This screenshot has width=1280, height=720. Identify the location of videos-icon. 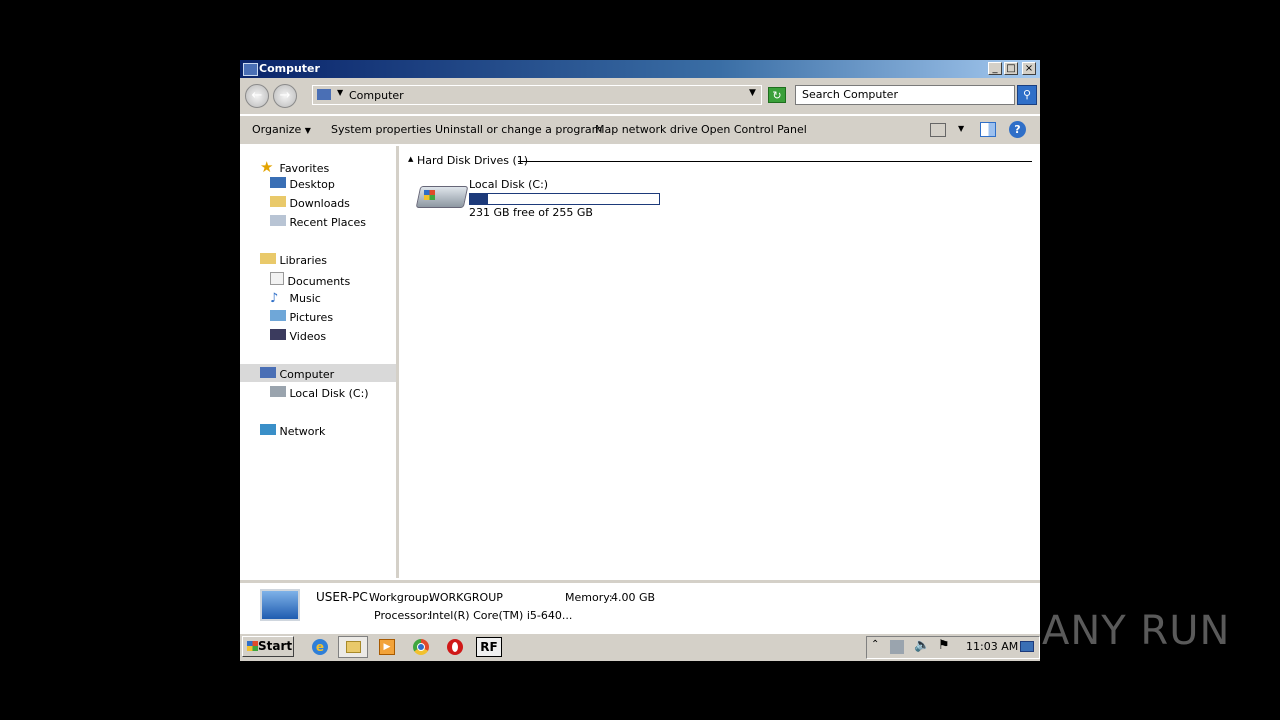
(278, 334).